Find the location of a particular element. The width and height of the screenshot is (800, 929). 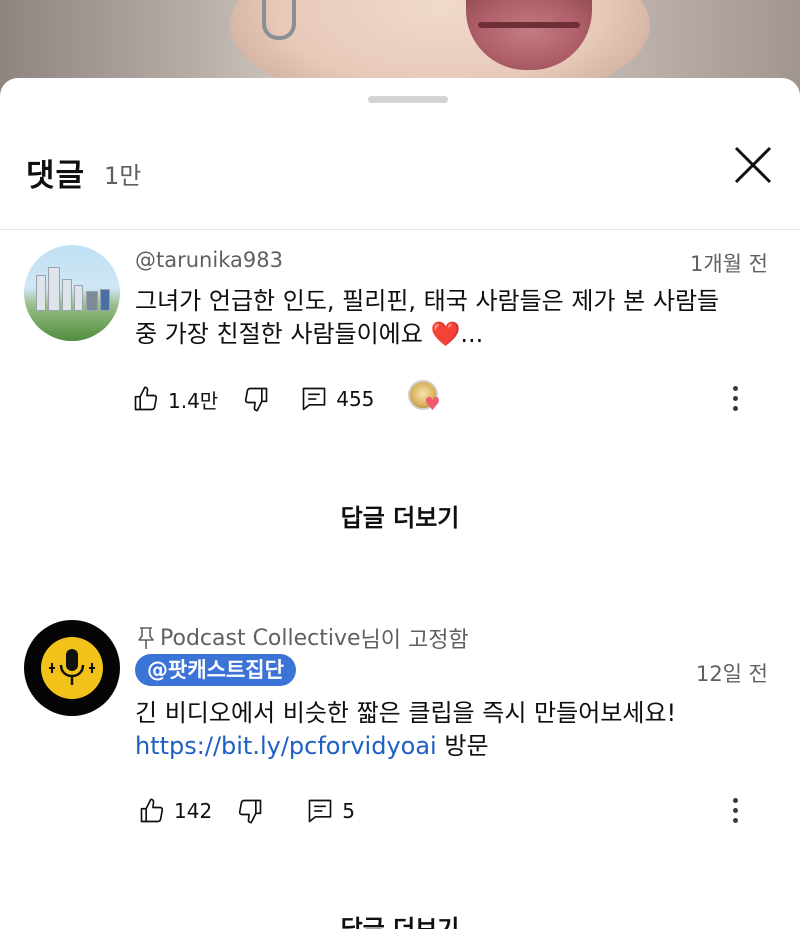

close-button is located at coordinates (753, 165).